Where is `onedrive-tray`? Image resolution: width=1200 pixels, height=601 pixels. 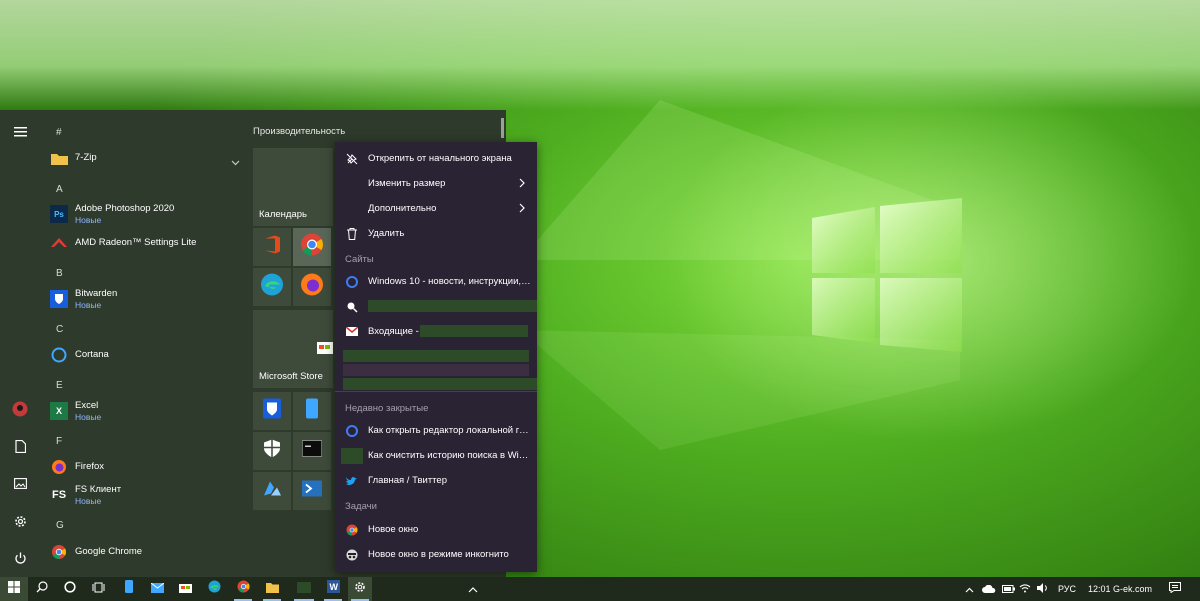 onedrive-tray is located at coordinates (989, 589).